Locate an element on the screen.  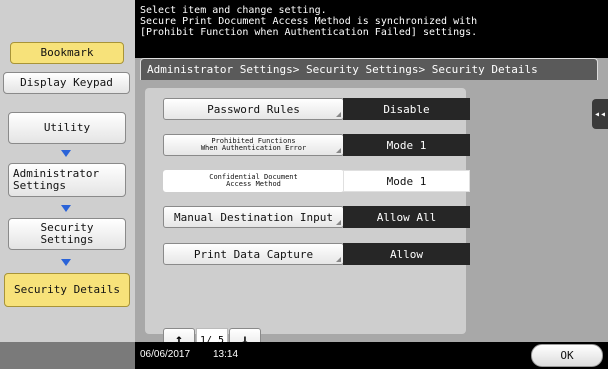
breadcrumb-security-details-button: Security Details is located at coordinates (67, 290).